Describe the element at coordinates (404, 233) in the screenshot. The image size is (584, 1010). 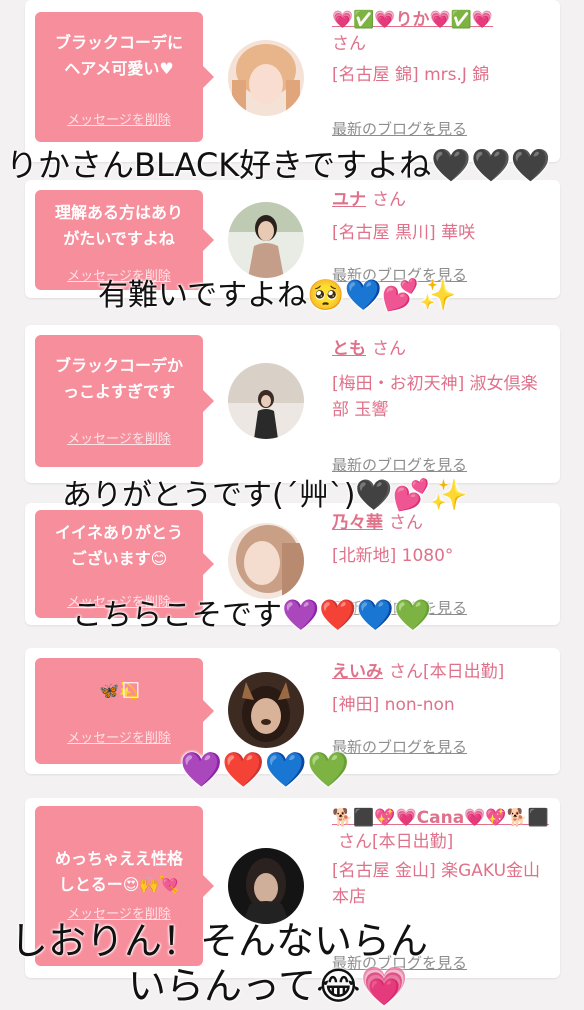
I see `store-label: [名古屋 黒川] 華咲` at that location.